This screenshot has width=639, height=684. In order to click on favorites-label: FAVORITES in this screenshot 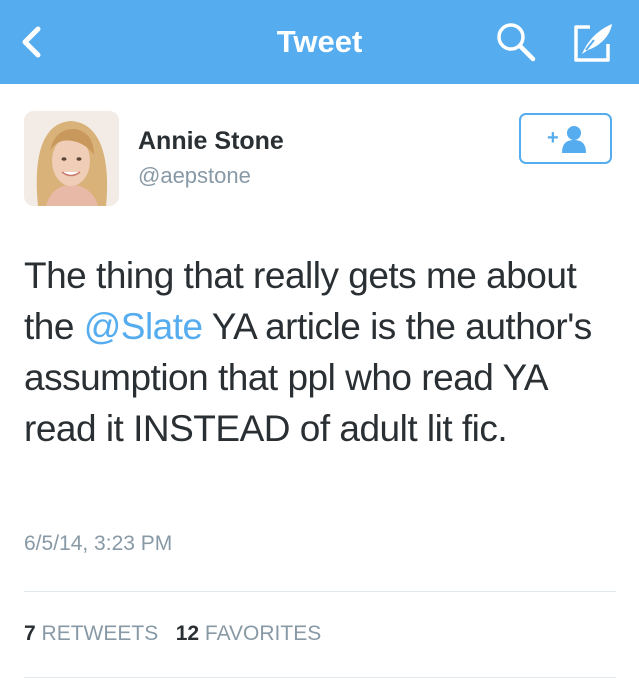, I will do `click(263, 633)`.